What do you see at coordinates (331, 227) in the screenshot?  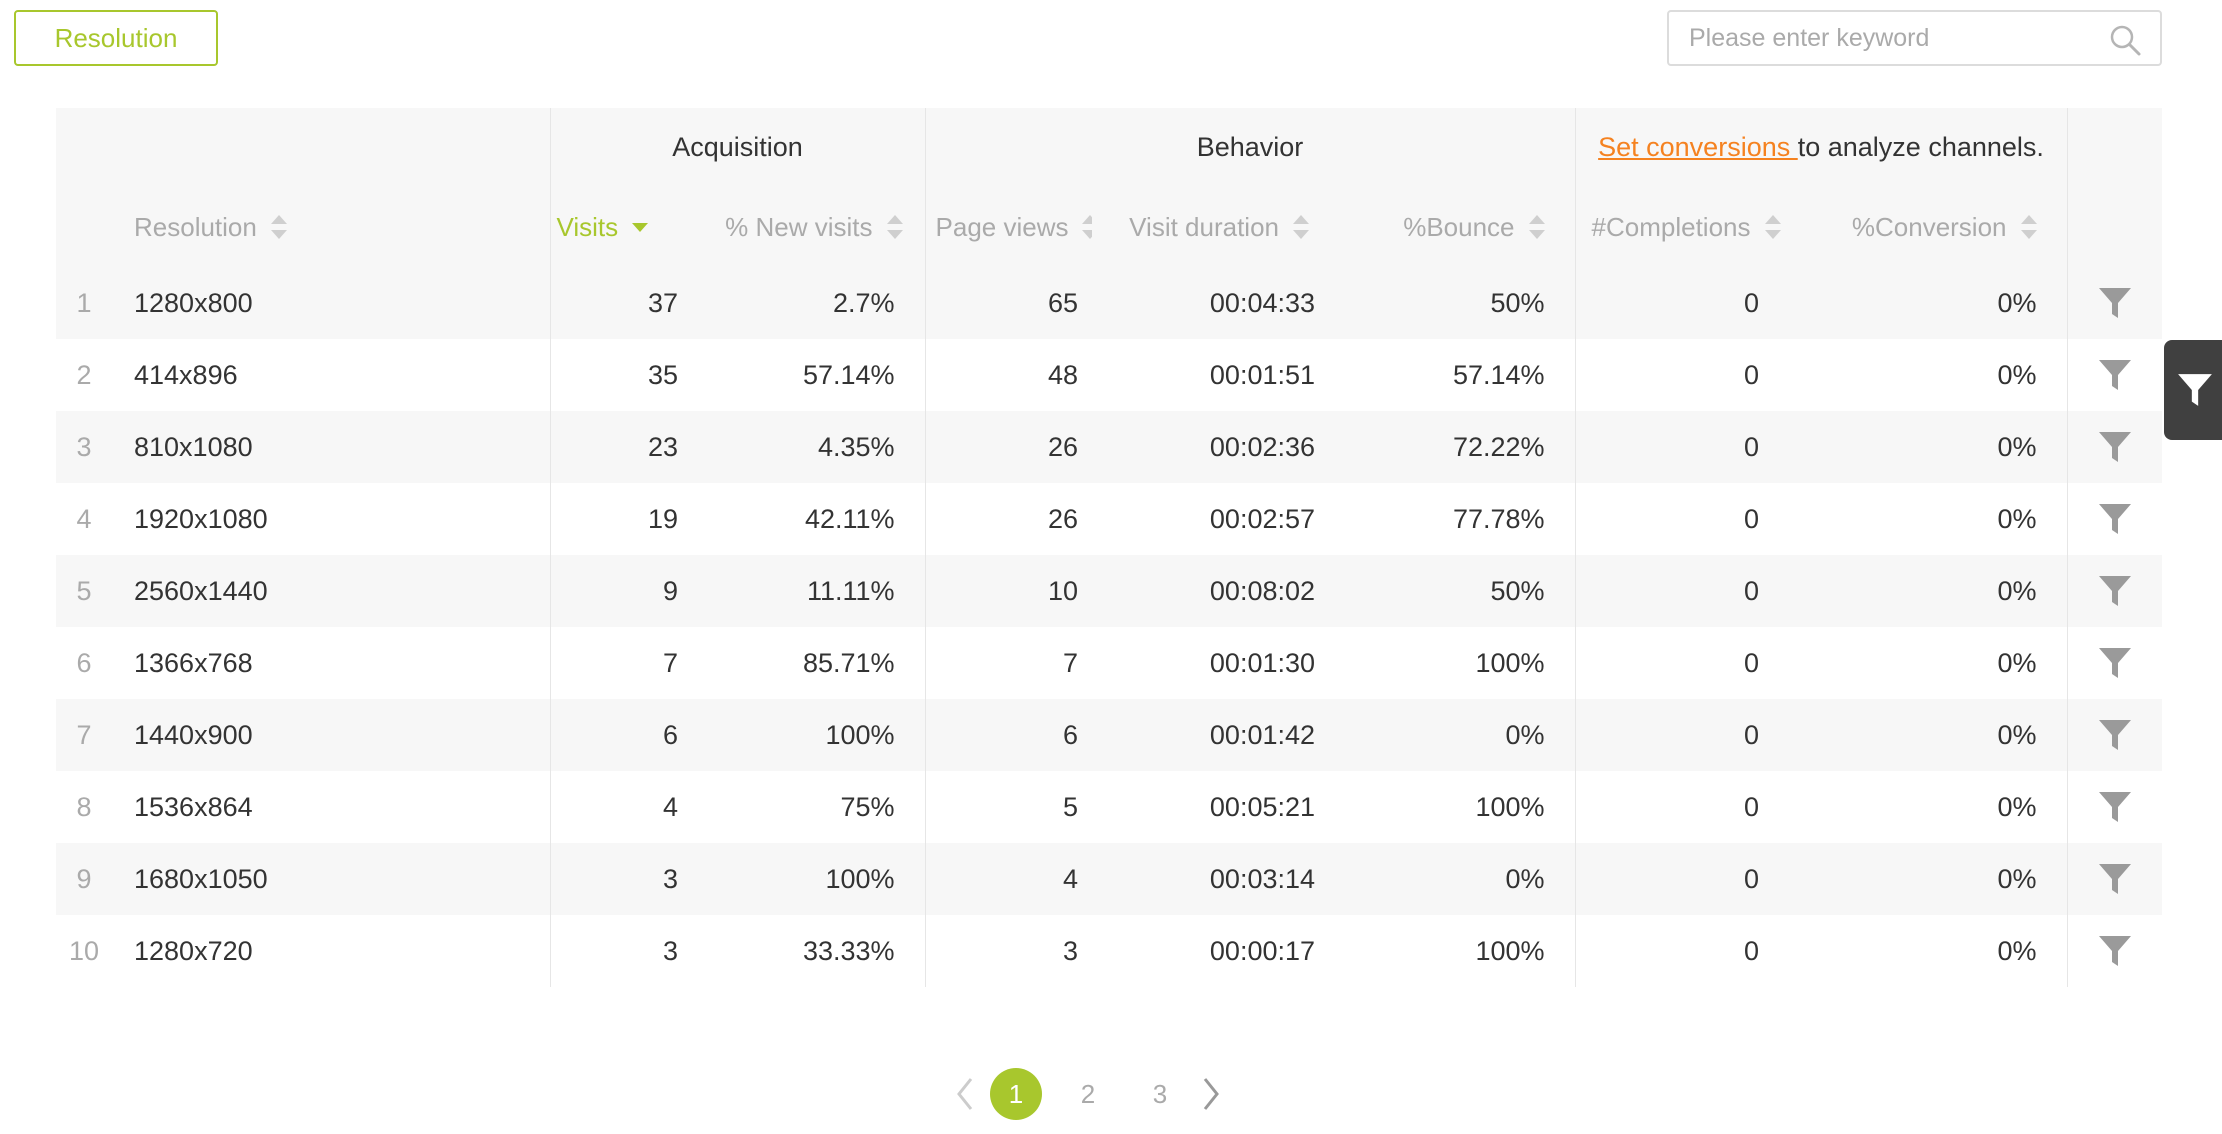 I see `col-resolution: Resolution` at bounding box center [331, 227].